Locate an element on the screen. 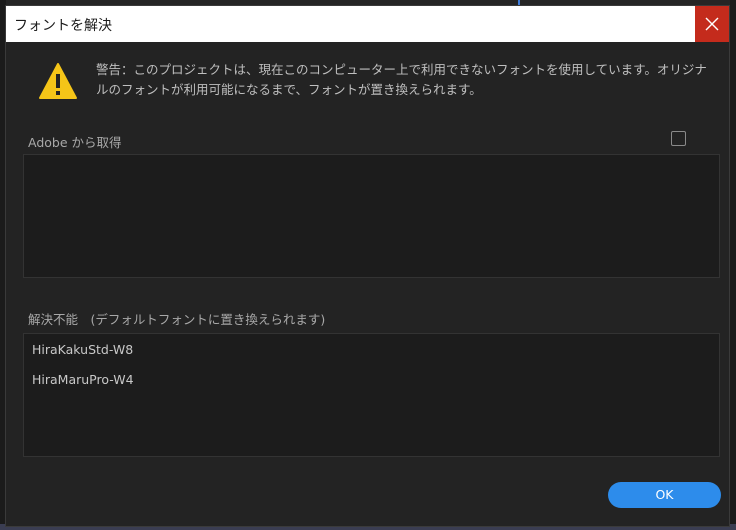 The width and height of the screenshot is (736, 530). list-item: HiraMaruPro-W4 is located at coordinates (83, 379).